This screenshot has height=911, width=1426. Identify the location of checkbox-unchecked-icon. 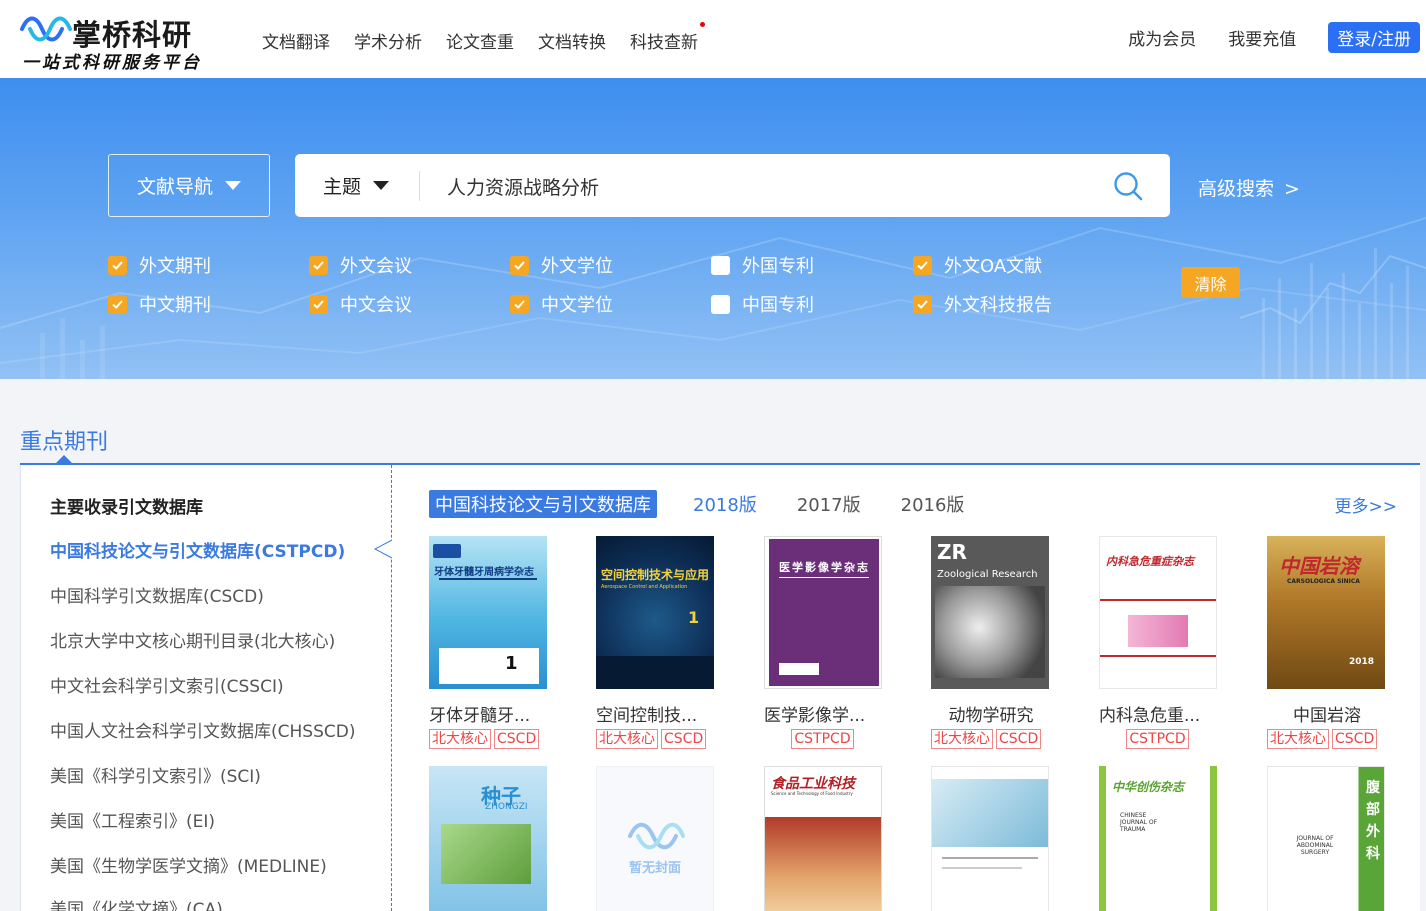
(720, 265).